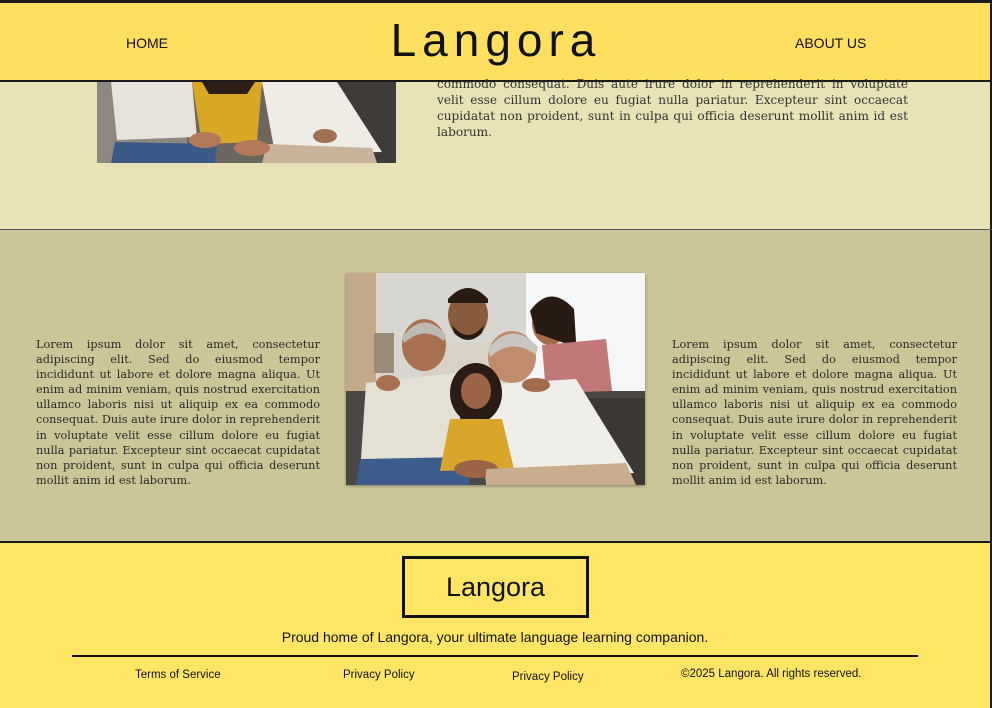 Image resolution: width=992 pixels, height=708 pixels. What do you see at coordinates (246, 122) in the screenshot?
I see `family-photo-top` at bounding box center [246, 122].